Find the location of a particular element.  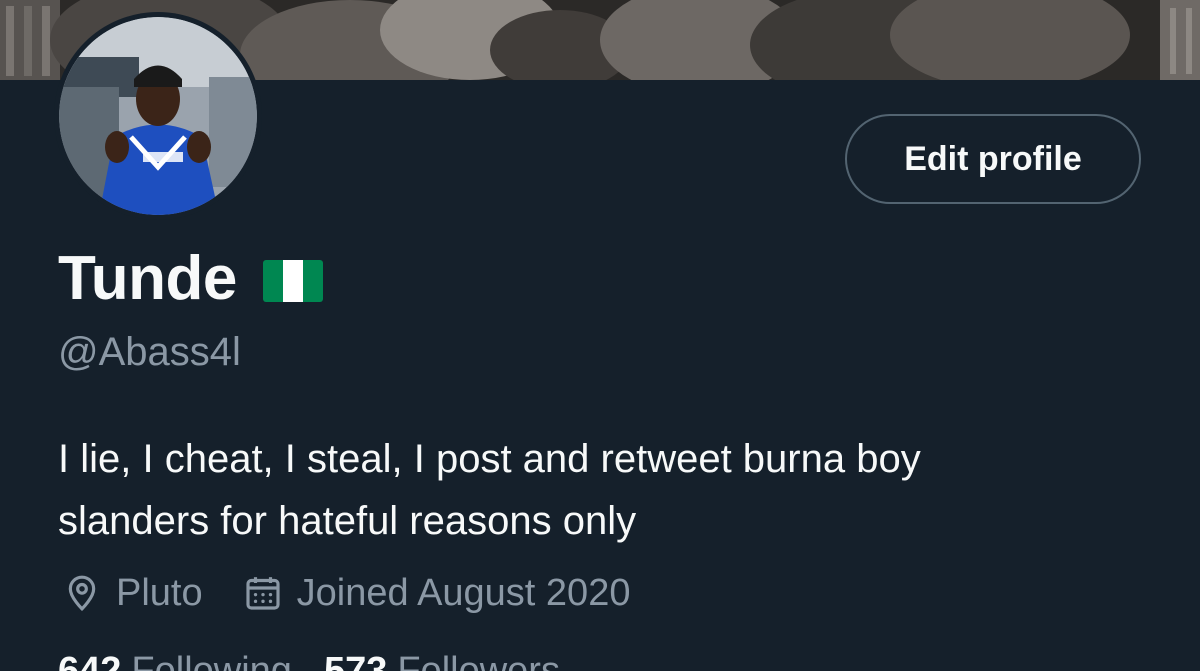

location-text: Pluto is located at coordinates (159, 592).